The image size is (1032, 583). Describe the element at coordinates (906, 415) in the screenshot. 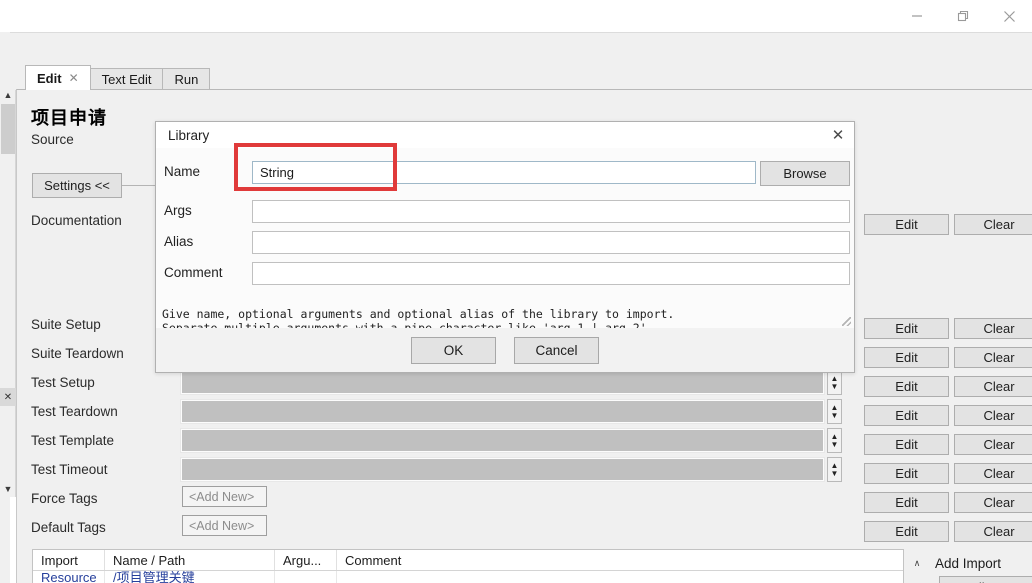

I see `test-teardown-edit-button: Edit` at that location.